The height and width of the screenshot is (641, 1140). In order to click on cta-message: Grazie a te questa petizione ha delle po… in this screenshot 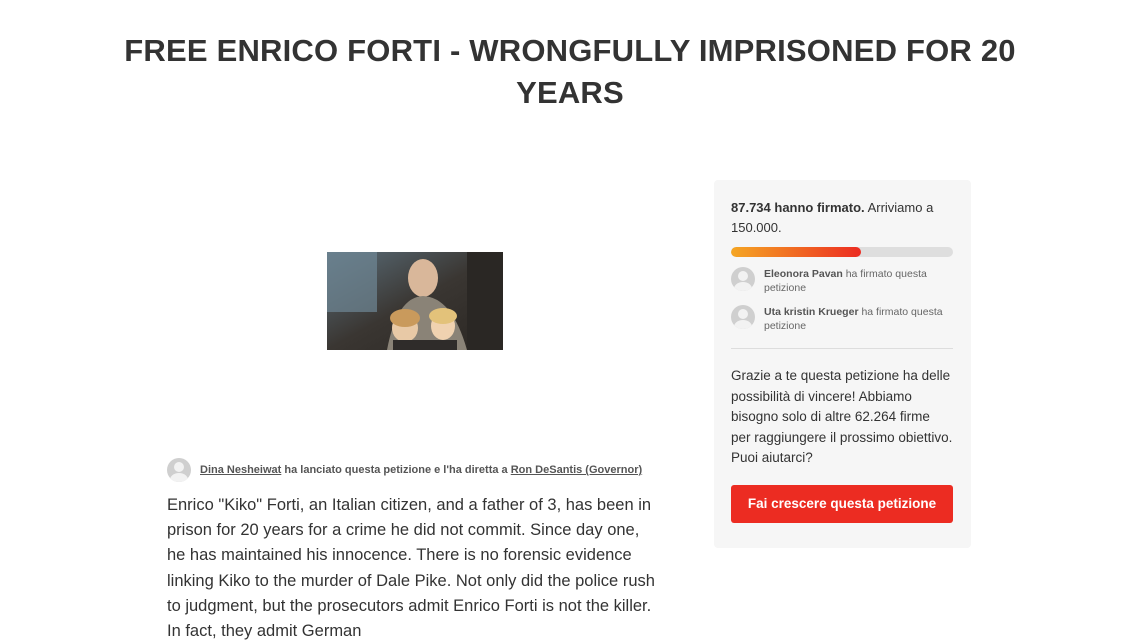, I will do `click(842, 416)`.